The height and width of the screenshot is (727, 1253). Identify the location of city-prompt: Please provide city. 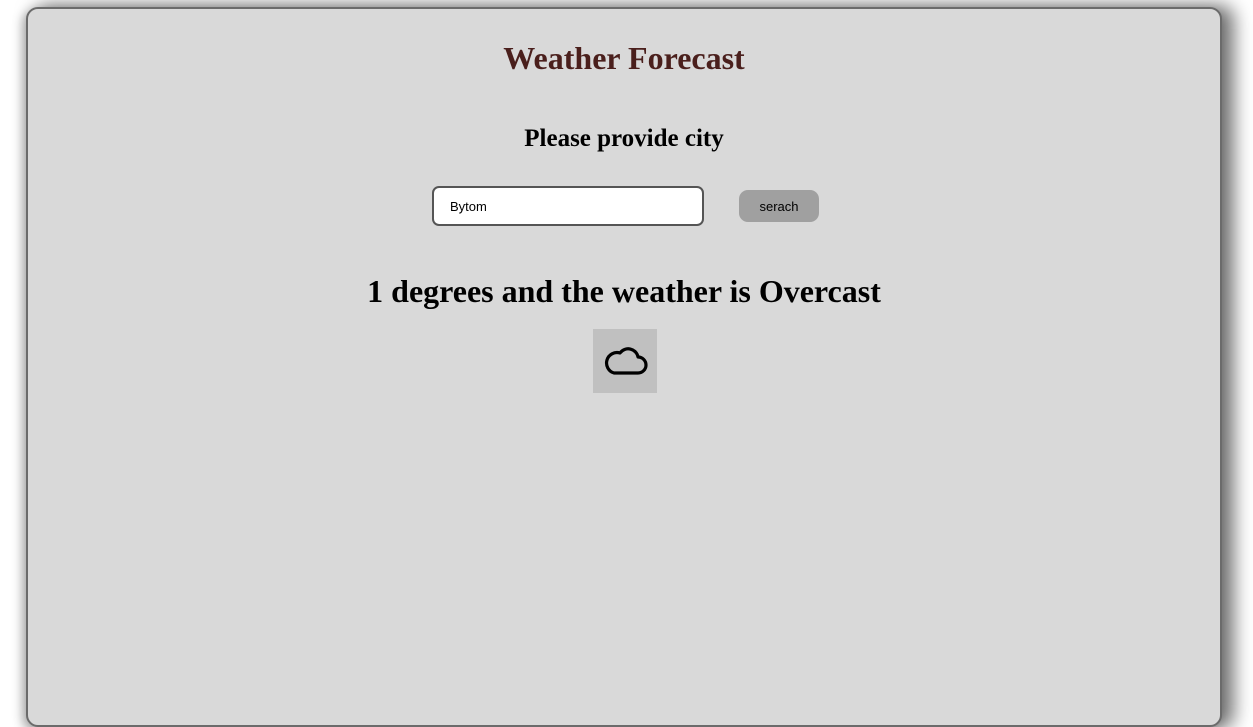
(624, 138).